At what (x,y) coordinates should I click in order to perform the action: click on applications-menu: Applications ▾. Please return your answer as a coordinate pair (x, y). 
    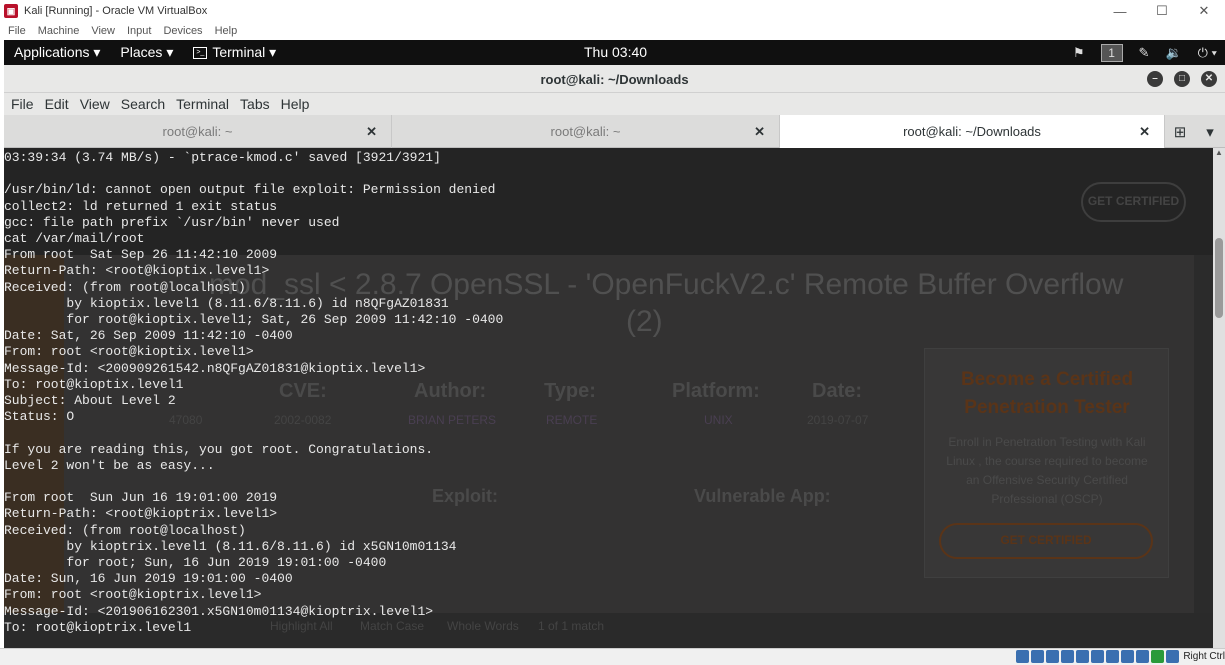
    Looking at the image, I should click on (57, 52).